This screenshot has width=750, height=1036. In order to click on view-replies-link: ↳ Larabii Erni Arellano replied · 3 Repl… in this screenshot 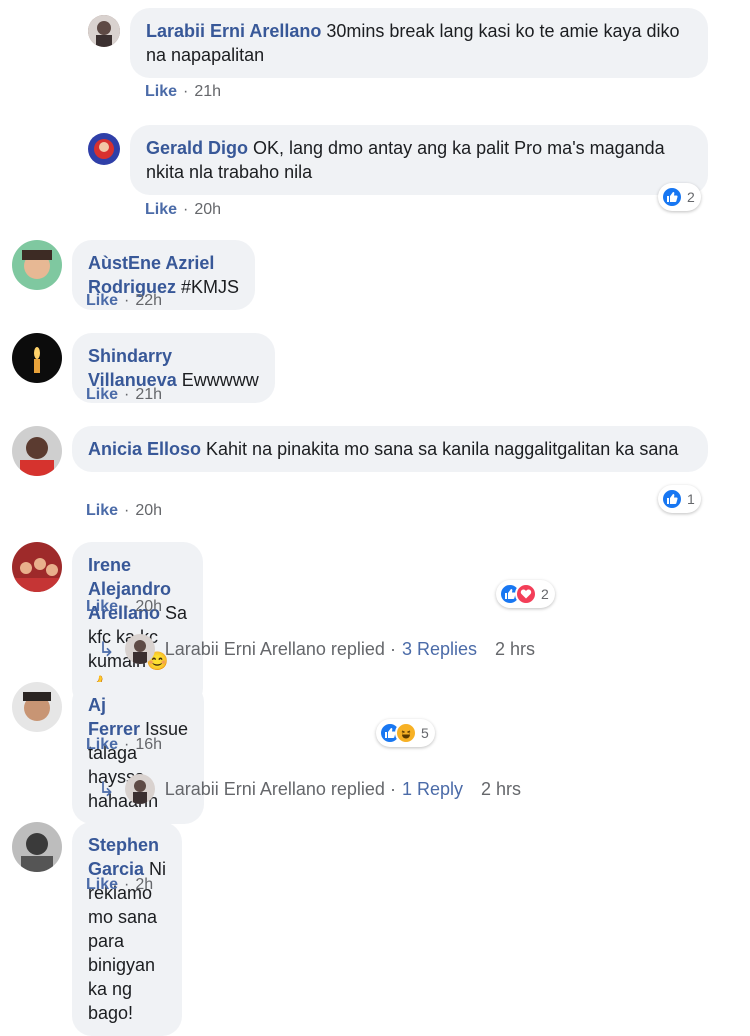, I will do `click(316, 649)`.